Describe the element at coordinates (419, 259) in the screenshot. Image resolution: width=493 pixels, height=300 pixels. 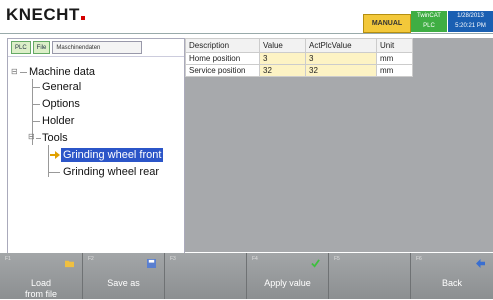
I see `key-number: F6` at that location.